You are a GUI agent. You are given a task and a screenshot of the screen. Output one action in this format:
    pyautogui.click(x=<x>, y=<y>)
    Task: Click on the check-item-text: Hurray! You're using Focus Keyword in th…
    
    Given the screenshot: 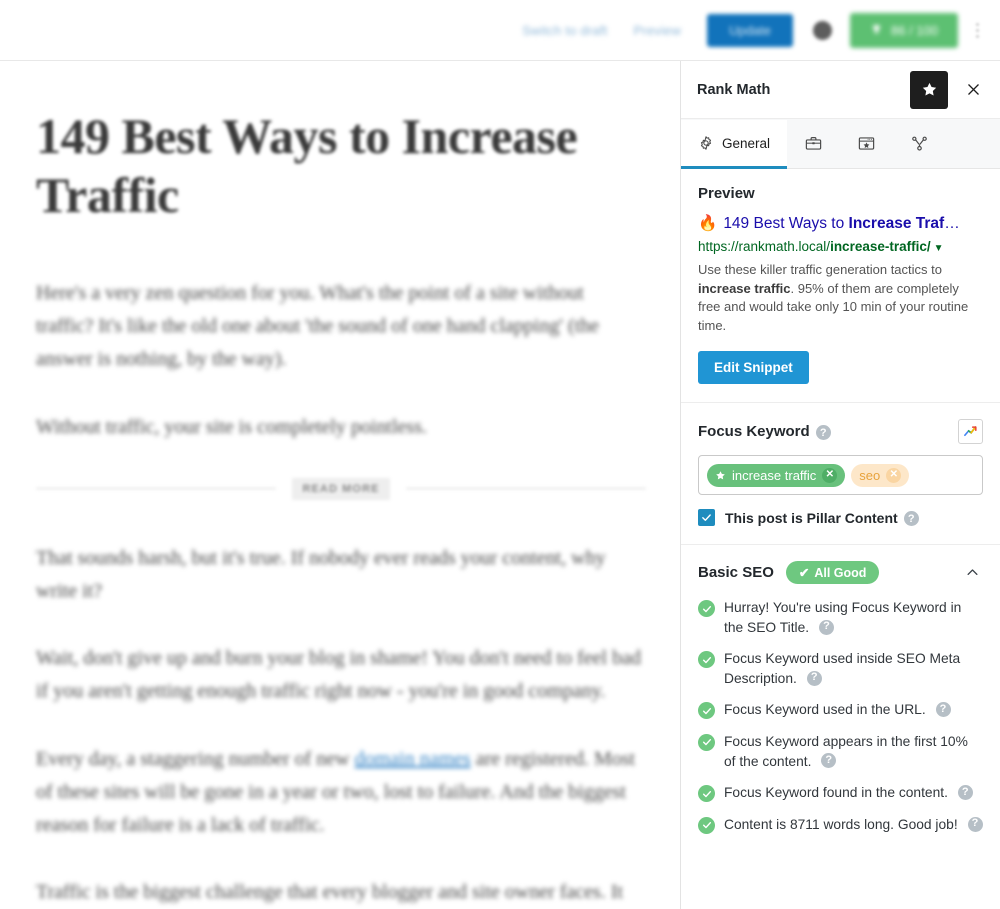 What is the action you would take?
    pyautogui.click(x=853, y=617)
    